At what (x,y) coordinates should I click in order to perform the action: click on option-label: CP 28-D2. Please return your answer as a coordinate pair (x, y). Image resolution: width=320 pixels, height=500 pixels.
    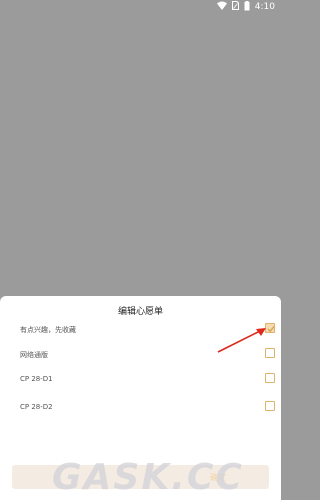
    Looking at the image, I should click on (36, 407).